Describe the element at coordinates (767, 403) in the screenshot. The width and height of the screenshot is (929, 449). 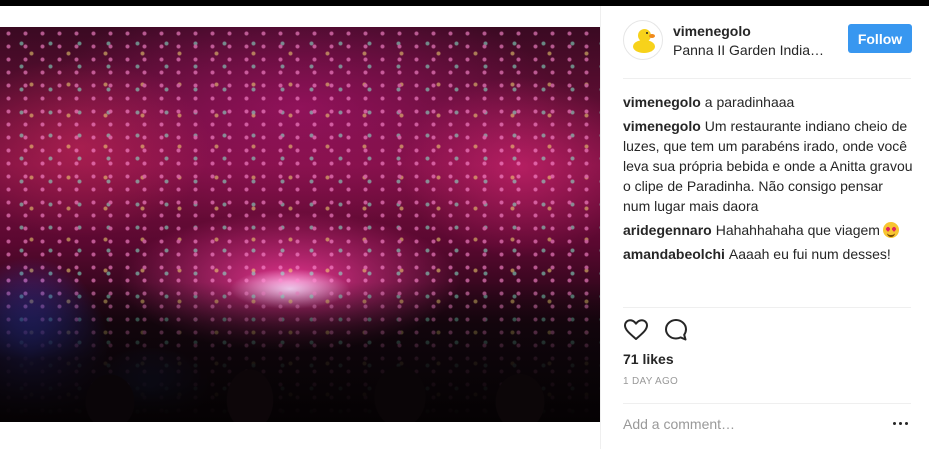
I see `comment-divider` at that location.